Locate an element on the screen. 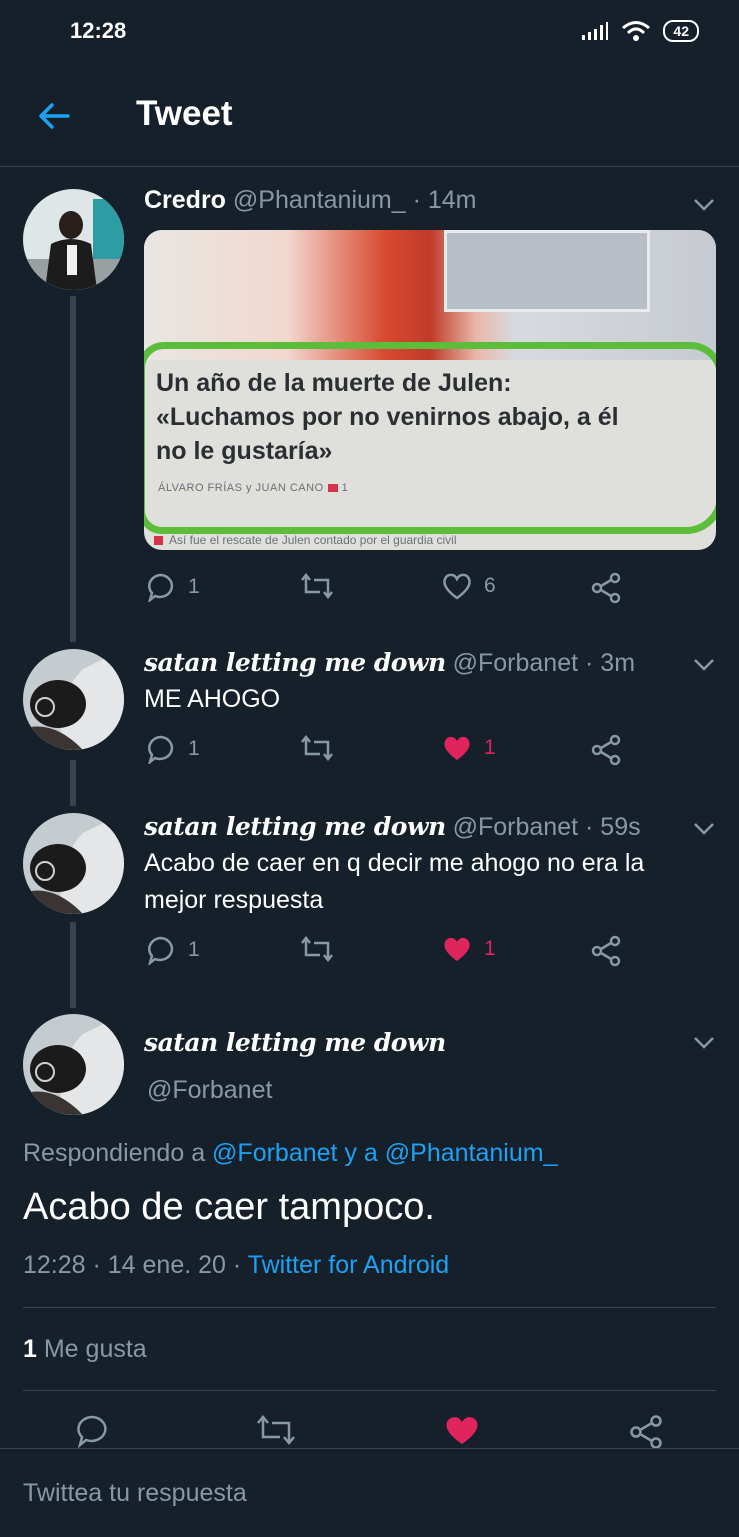  tweet-time: · 3m is located at coordinates (610, 663).